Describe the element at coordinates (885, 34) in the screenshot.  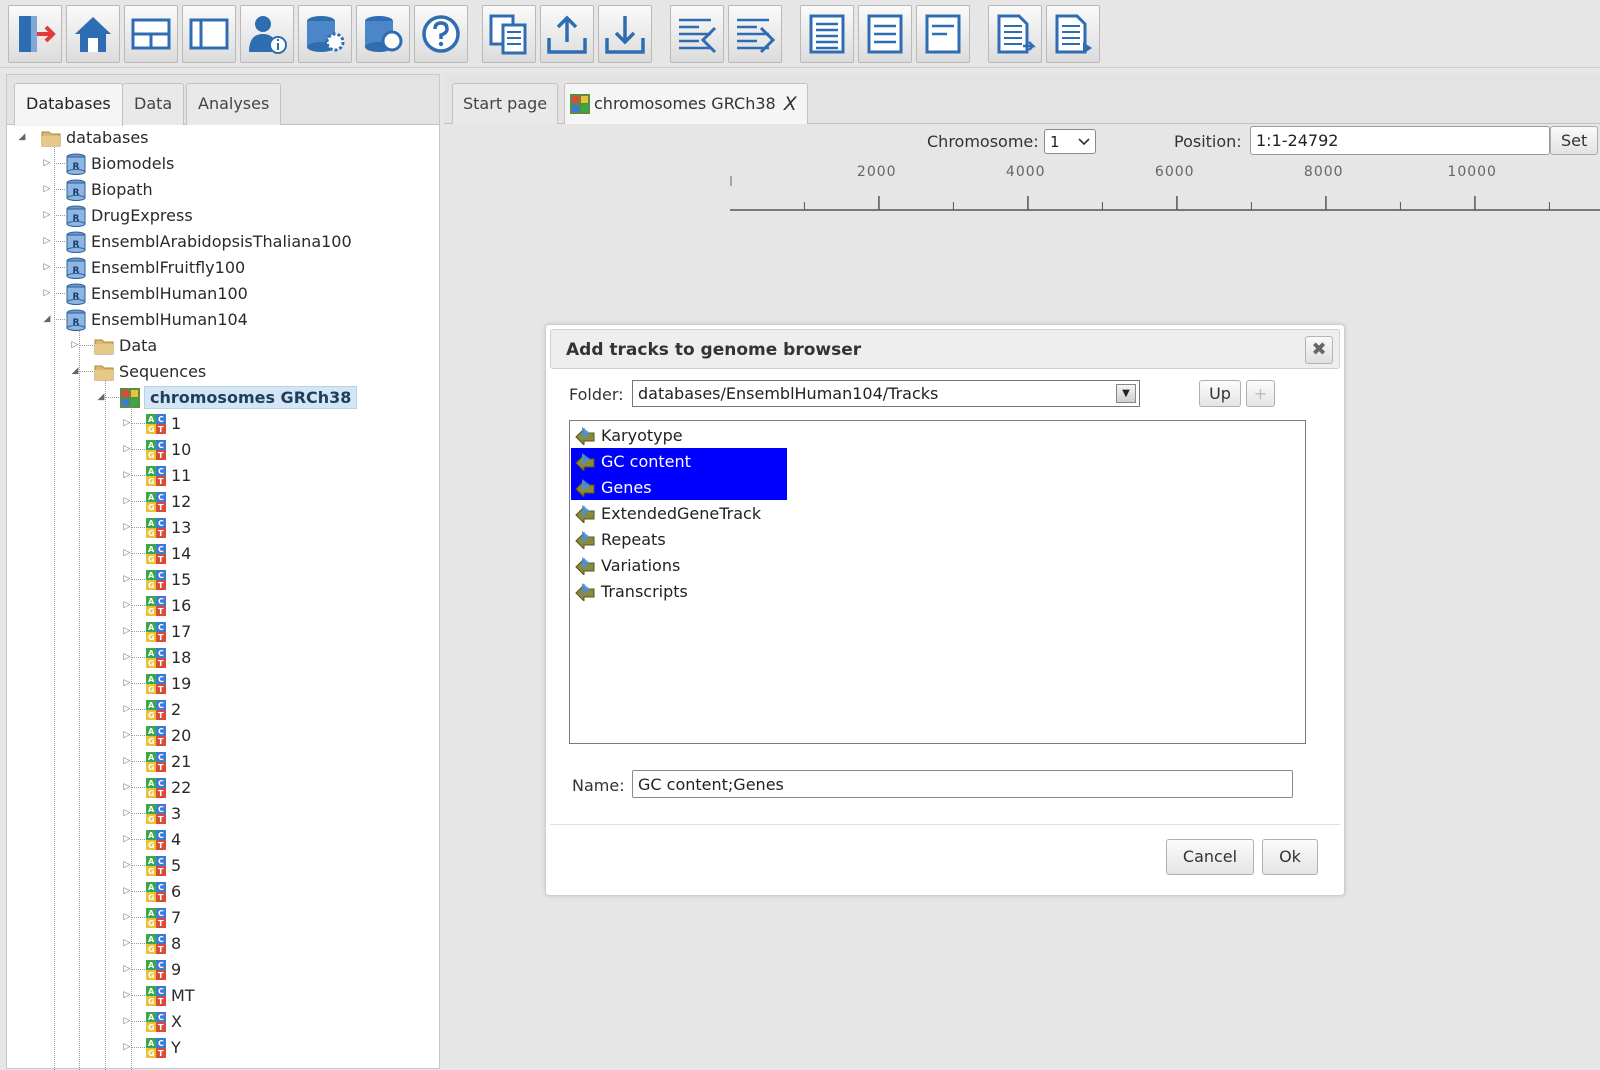
I see `panel-list-small-button` at that location.